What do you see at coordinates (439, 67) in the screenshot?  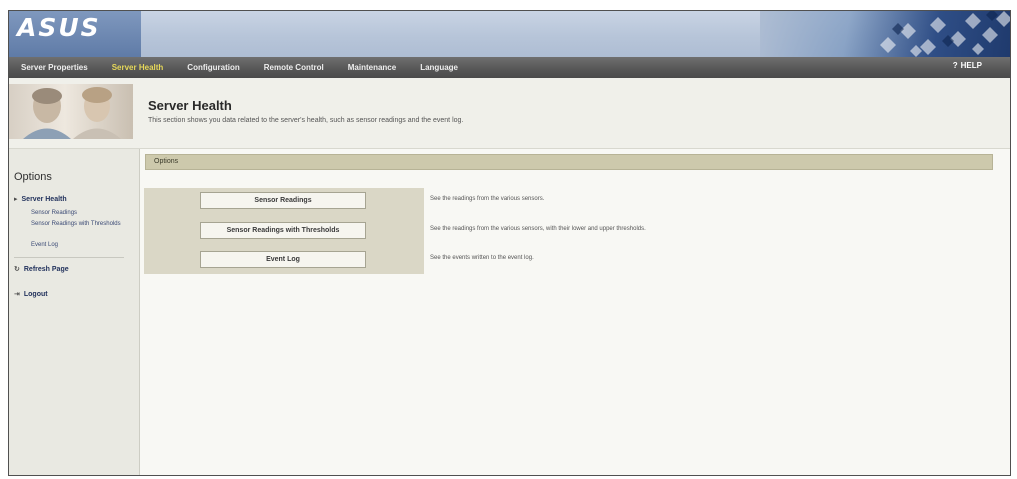 I see `nav-tab-language: Language` at bounding box center [439, 67].